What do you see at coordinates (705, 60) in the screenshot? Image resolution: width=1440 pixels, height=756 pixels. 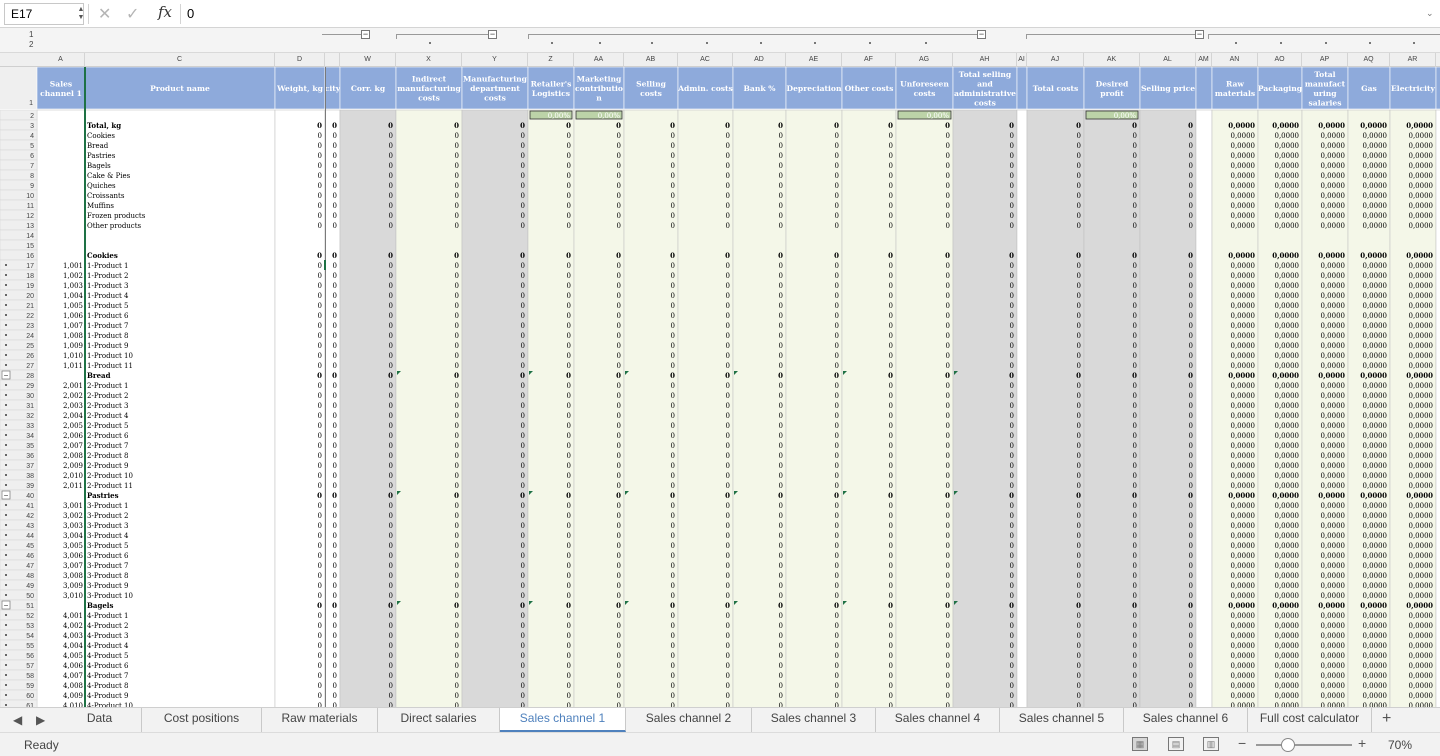 I see `col-letter-header: AC` at bounding box center [705, 60].